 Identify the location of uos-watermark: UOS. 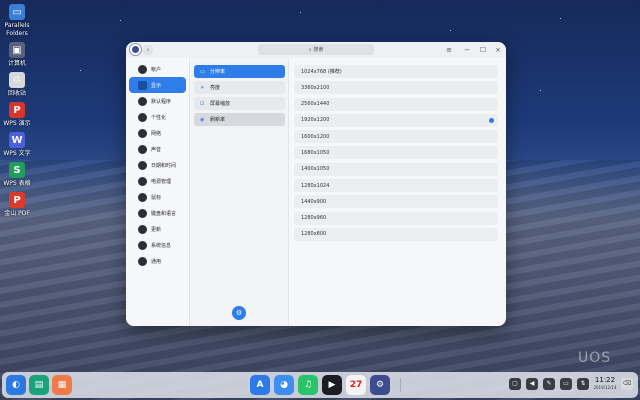
(595, 358).